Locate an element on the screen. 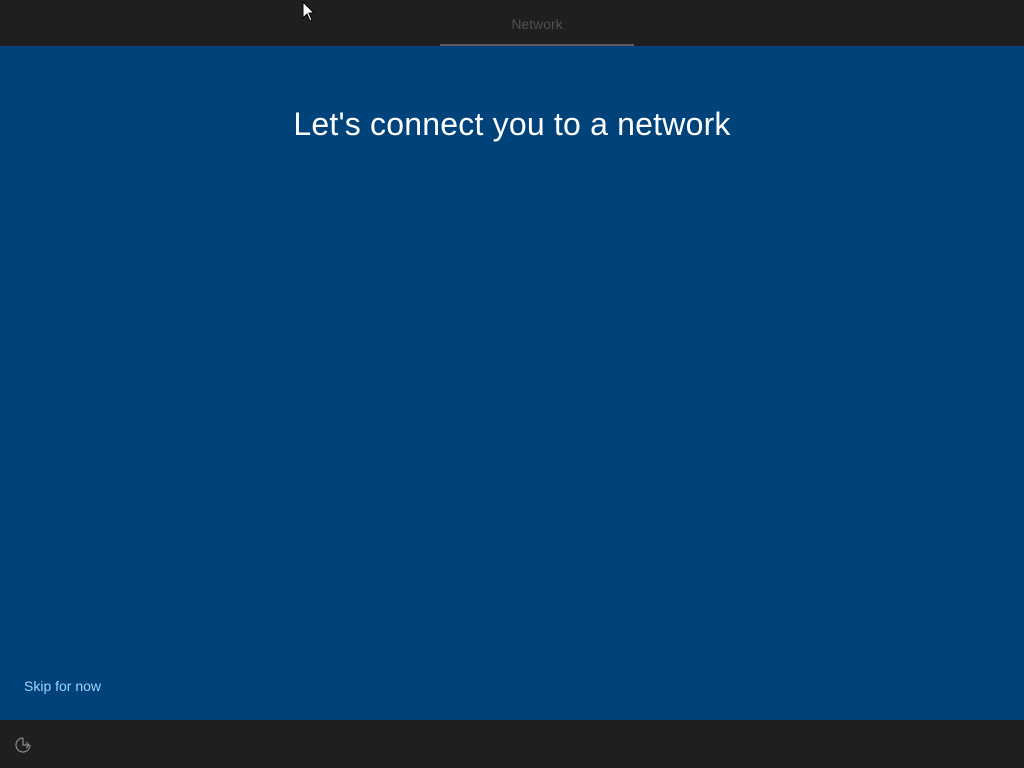 Image resolution: width=1024 pixels, height=768 pixels. ease-of-access-icon is located at coordinates (23, 745).